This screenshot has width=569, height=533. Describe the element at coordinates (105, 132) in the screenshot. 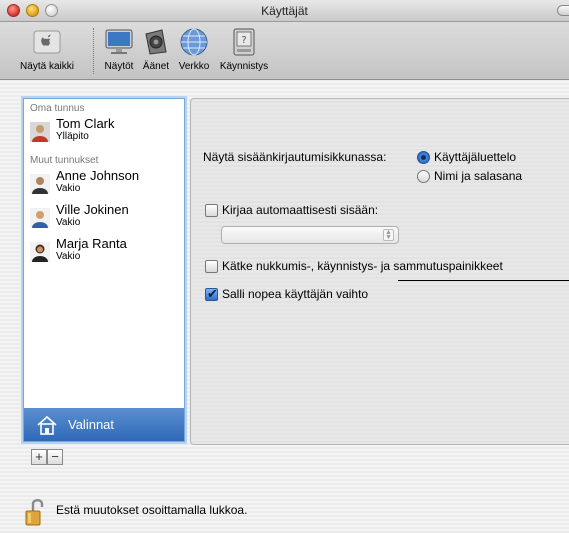

I see `account-item-admin: Tom Clark Ylläpito` at that location.